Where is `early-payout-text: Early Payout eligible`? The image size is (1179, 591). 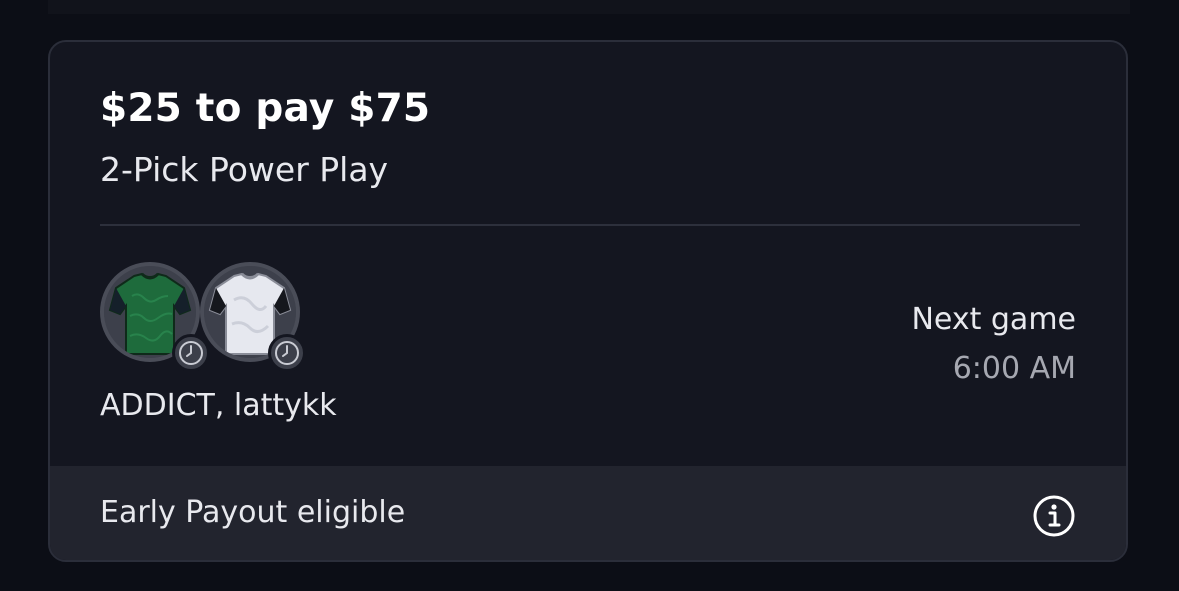 early-payout-text: Early Payout eligible is located at coordinates (253, 512).